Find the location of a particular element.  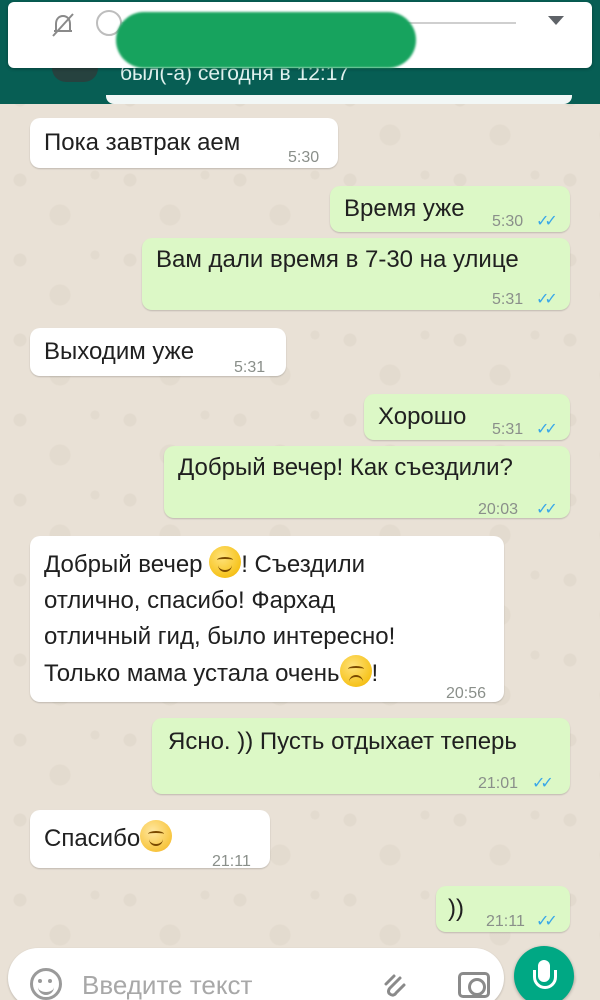

message-incoming: Выходим уже 5:31 is located at coordinates (158, 352).